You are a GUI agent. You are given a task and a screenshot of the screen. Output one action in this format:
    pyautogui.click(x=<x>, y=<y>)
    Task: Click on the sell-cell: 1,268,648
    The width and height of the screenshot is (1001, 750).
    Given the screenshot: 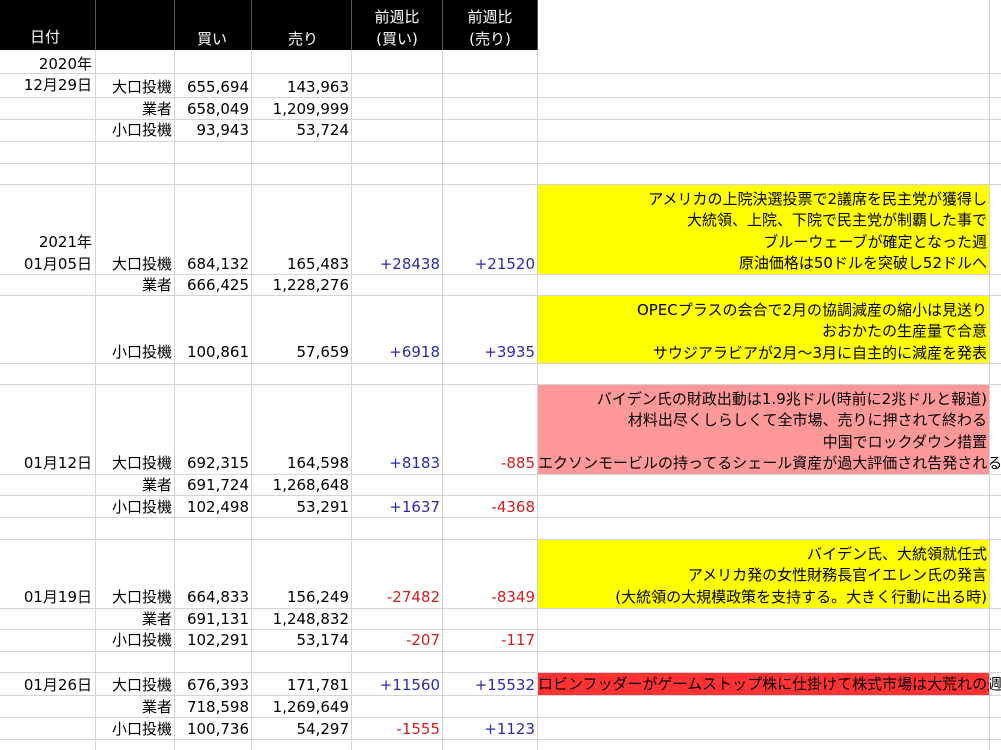 What is the action you would take?
    pyautogui.click(x=310, y=485)
    